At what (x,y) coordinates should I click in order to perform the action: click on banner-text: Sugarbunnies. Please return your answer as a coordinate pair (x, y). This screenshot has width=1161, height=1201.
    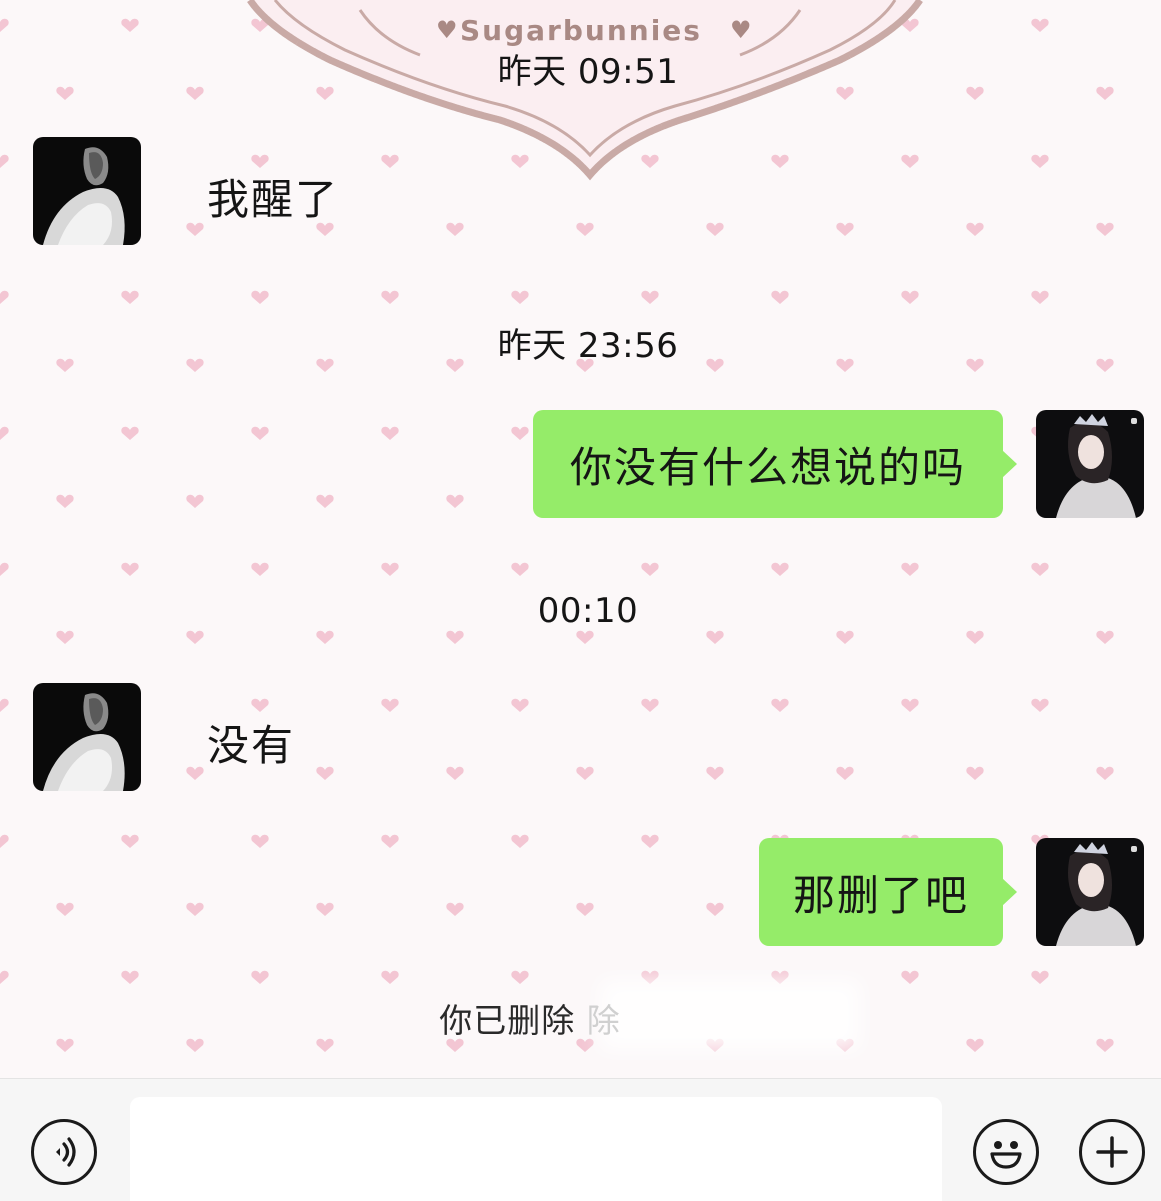
    Looking at the image, I should click on (581, 30).